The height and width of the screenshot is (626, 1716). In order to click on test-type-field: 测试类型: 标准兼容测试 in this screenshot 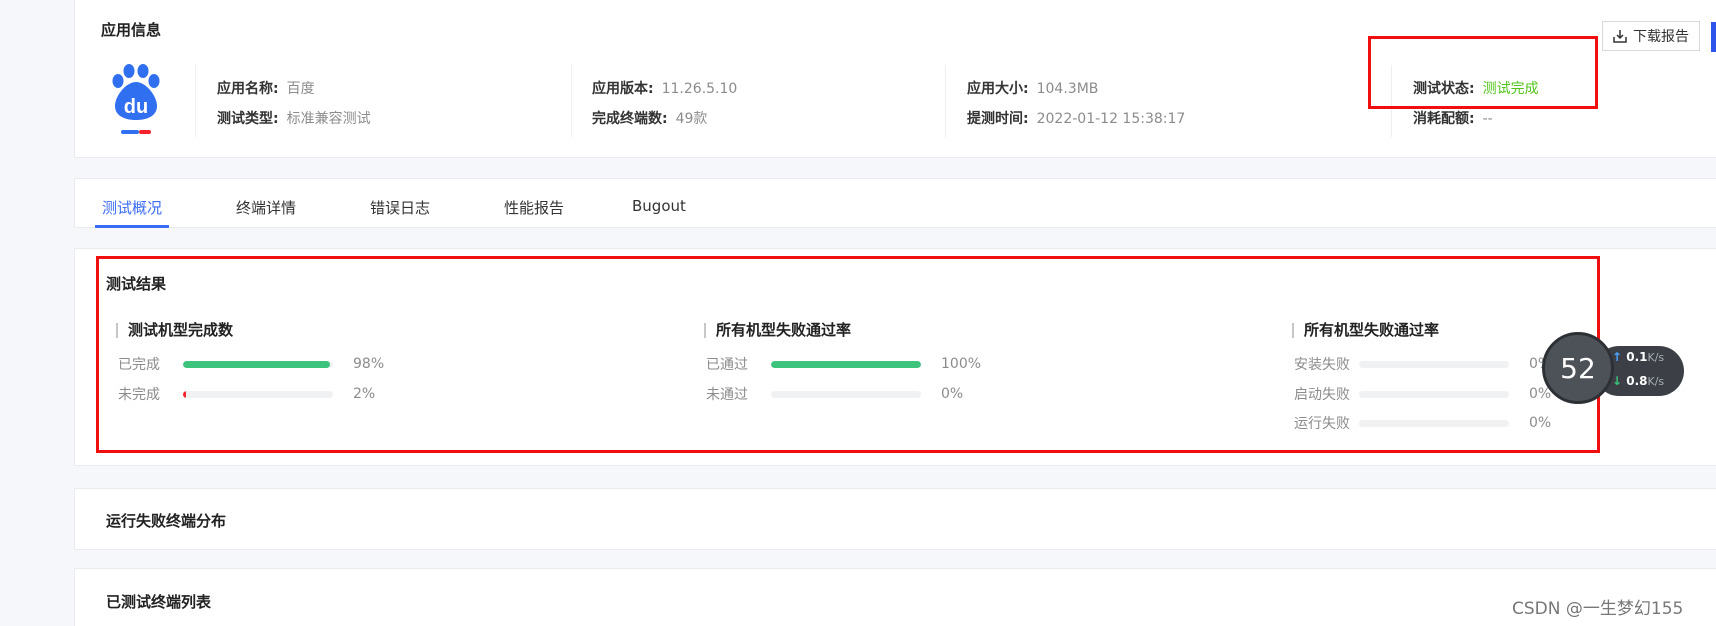, I will do `click(294, 119)`.